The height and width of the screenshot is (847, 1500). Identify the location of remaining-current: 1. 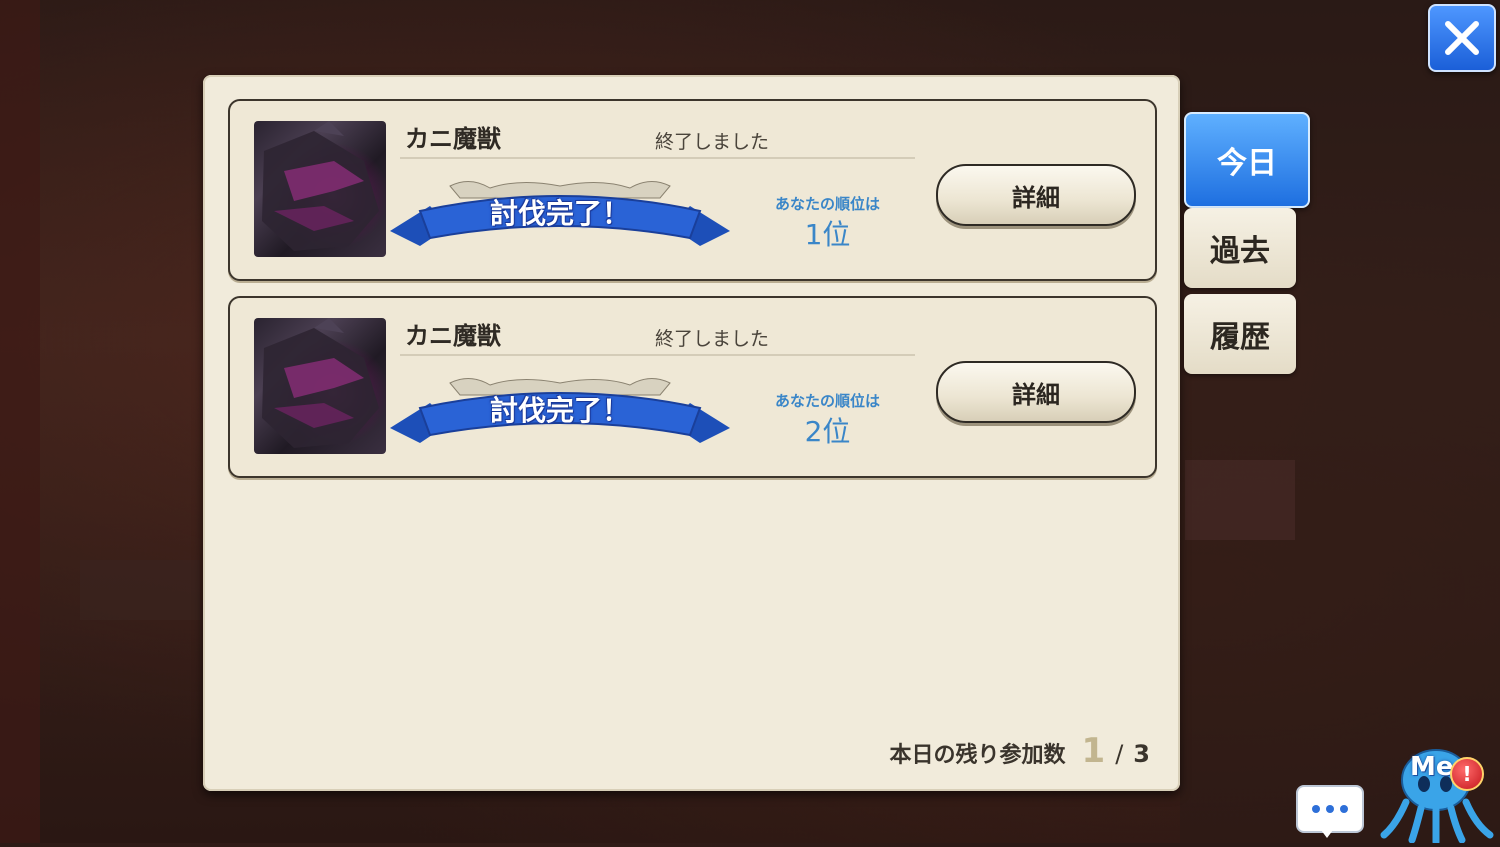
(1093, 751).